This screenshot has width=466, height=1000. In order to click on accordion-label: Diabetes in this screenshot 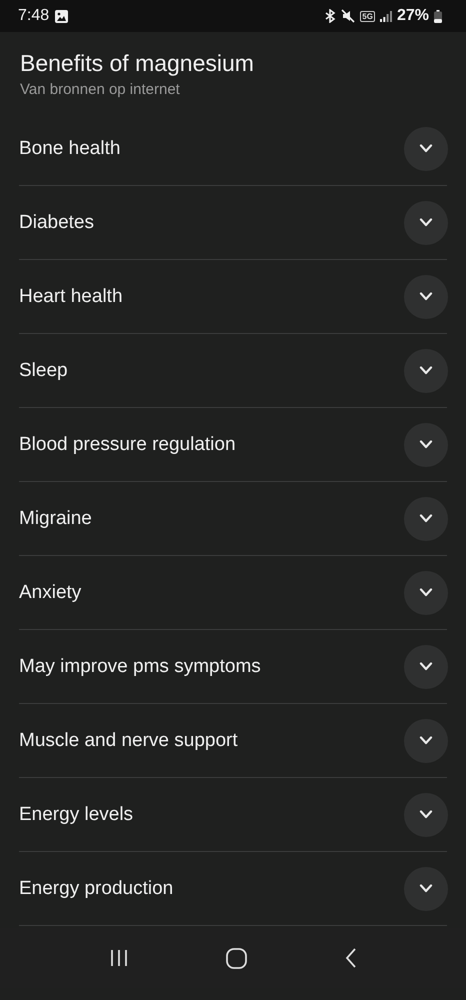, I will do `click(57, 223)`.